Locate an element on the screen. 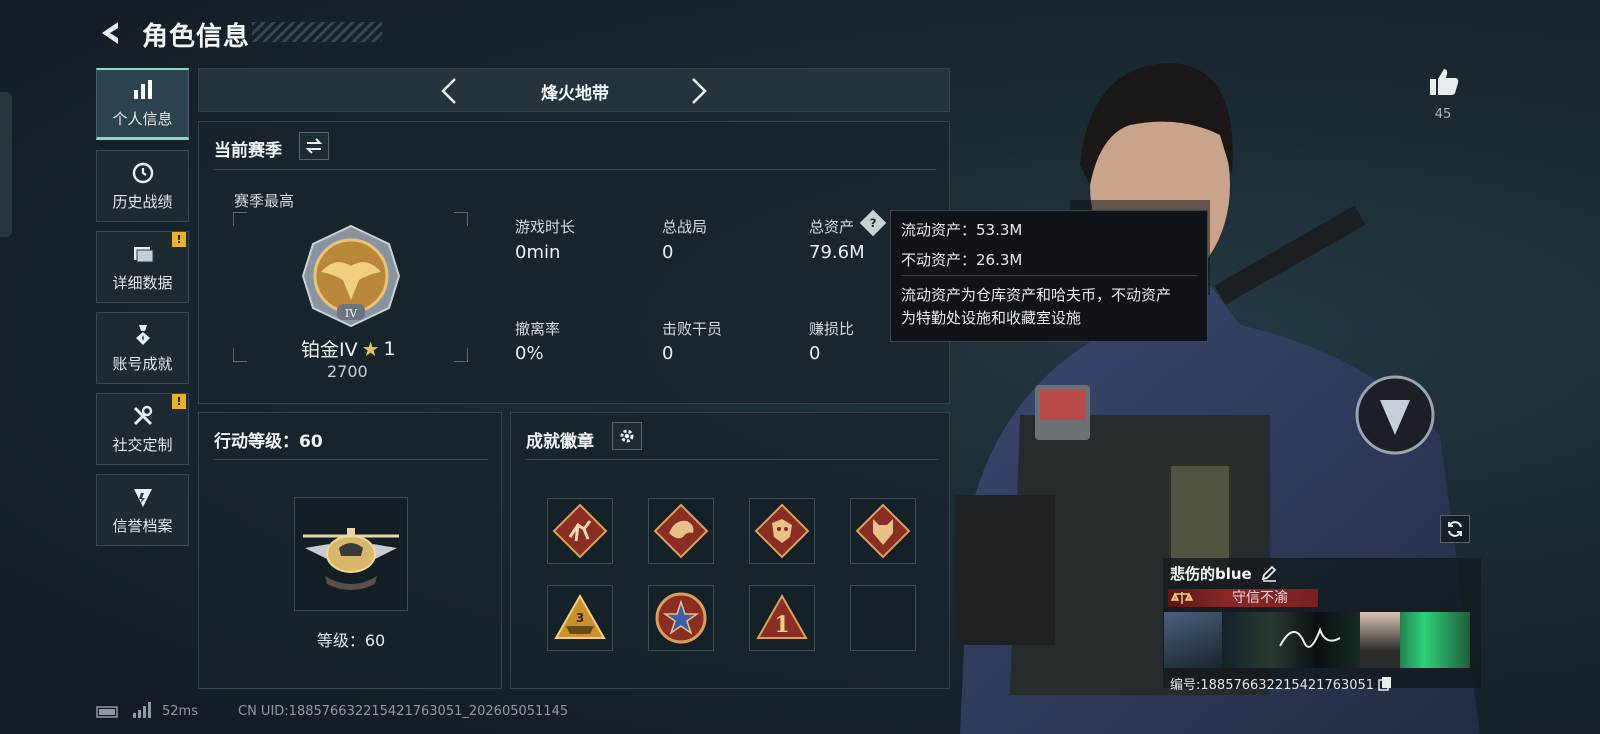 This screenshot has height=734, width=1600. season-title: 当前赛季 is located at coordinates (248, 151).